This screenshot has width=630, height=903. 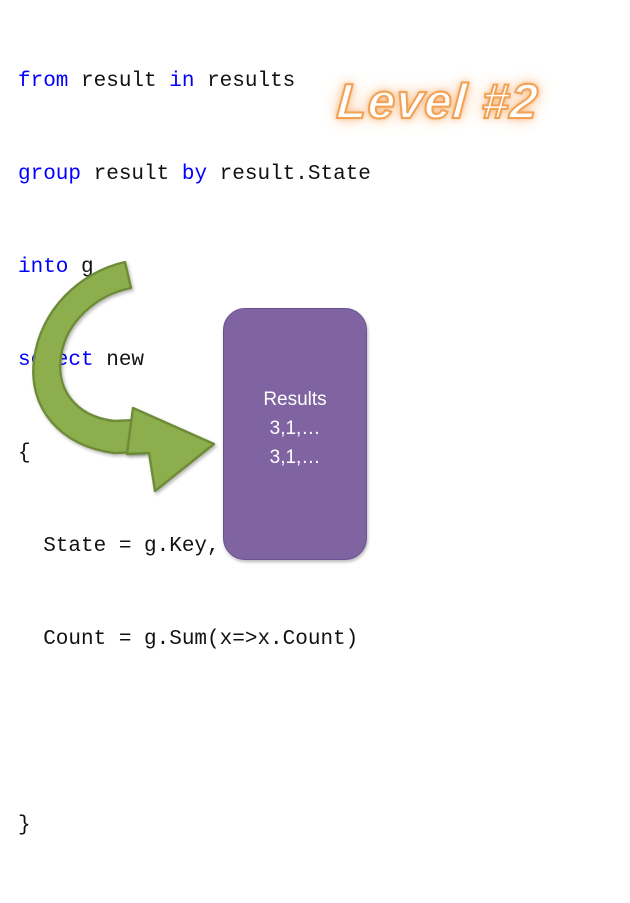 I want to click on code-keyword: in, so click(x=182, y=81).